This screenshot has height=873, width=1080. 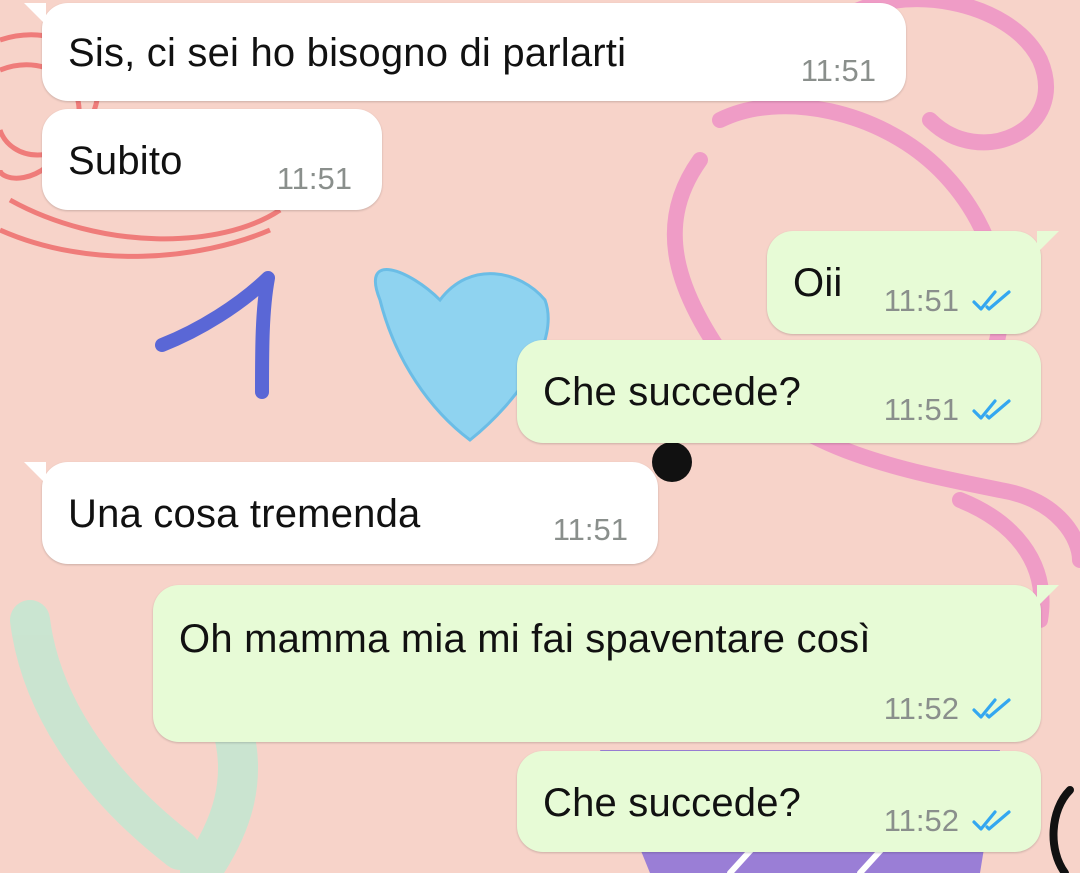 What do you see at coordinates (818, 283) in the screenshot?
I see `message-text: Oii` at bounding box center [818, 283].